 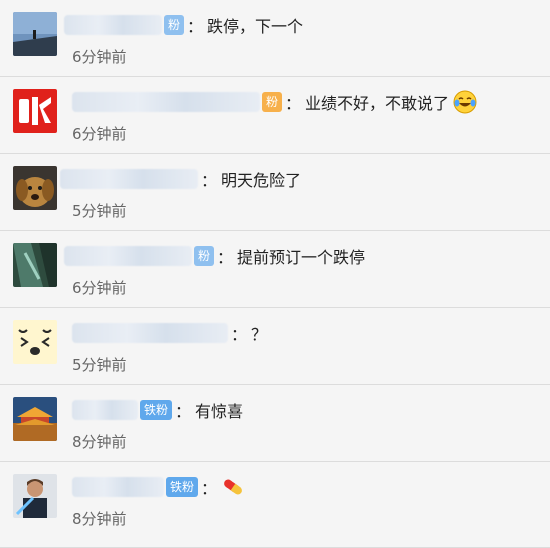 I want to click on pagoda-avatar, so click(x=35, y=419).